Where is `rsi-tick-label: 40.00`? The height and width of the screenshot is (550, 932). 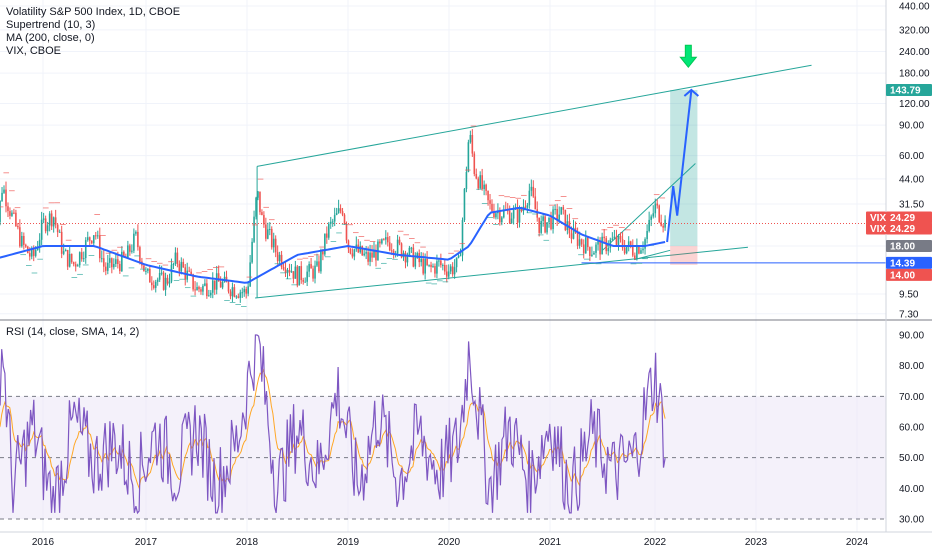 rsi-tick-label: 40.00 is located at coordinates (911, 489).